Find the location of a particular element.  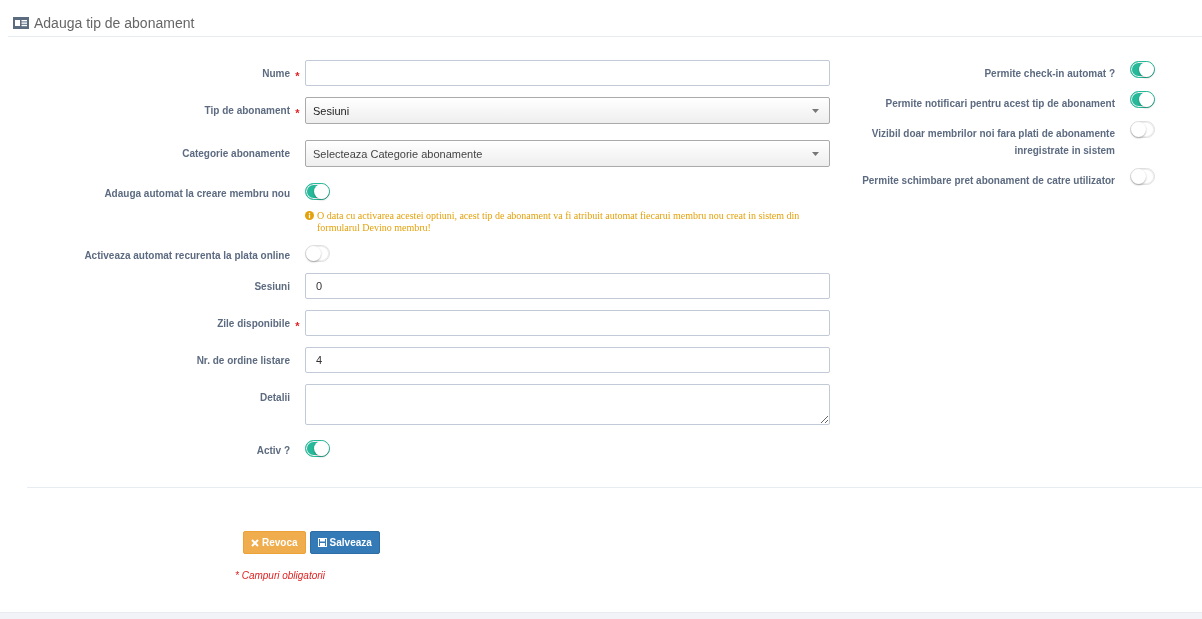

dropdown: Selecteaza Categorie abonamente is located at coordinates (567, 153).